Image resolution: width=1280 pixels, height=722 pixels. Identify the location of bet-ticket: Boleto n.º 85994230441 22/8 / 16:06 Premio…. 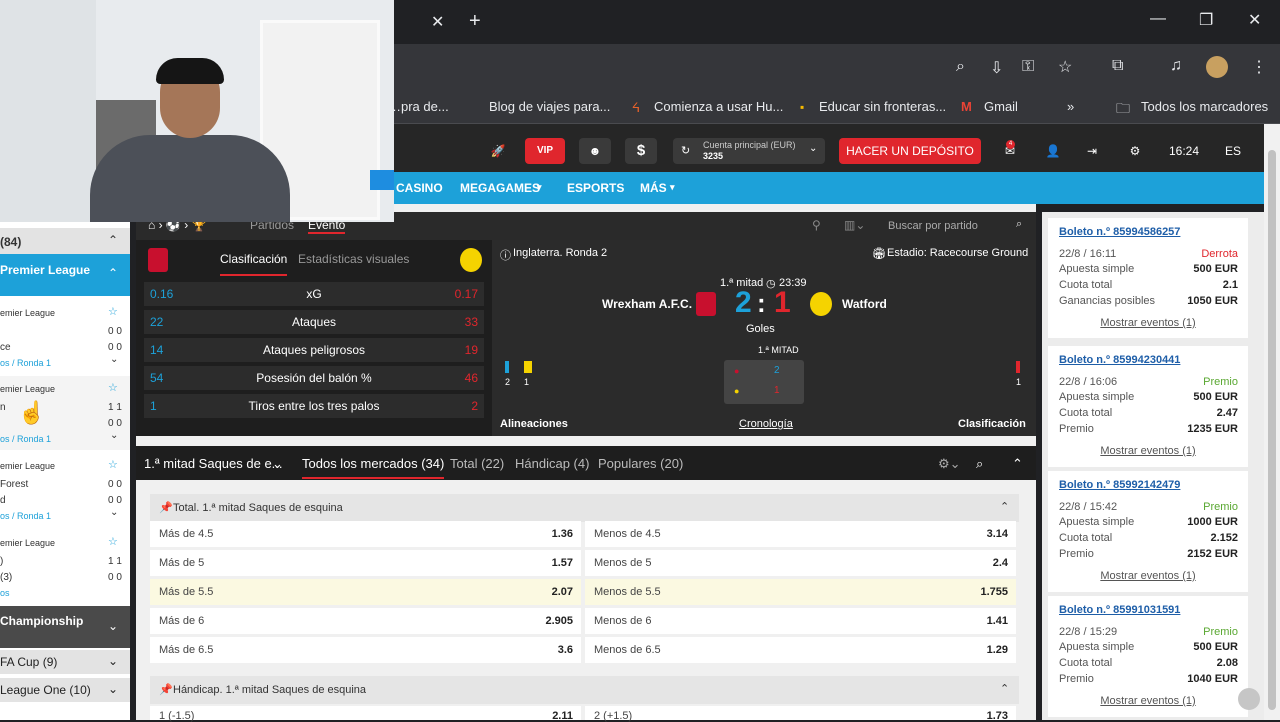
(1148, 406).